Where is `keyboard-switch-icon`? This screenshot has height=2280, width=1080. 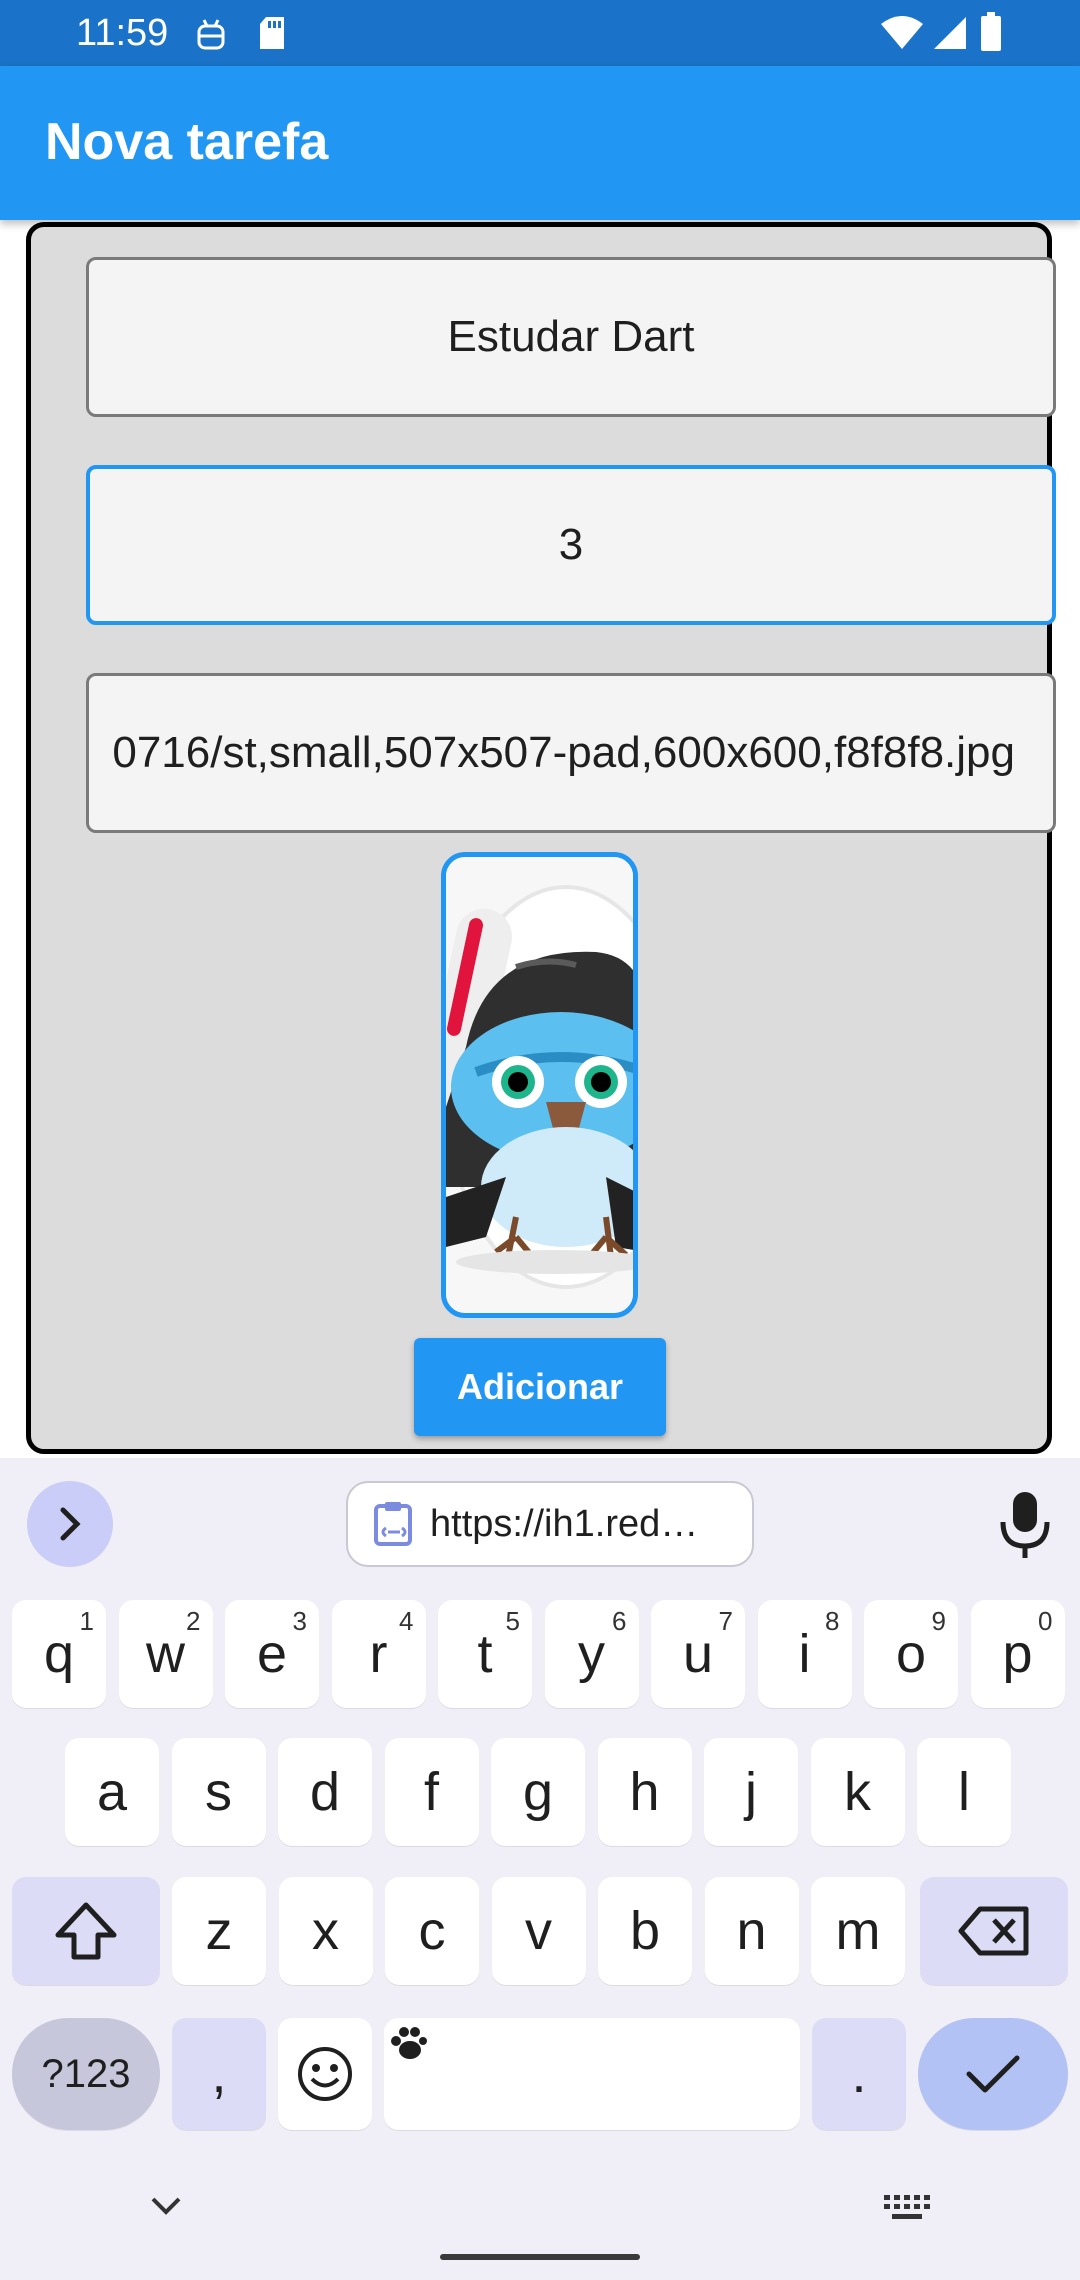
keyboard-switch-icon is located at coordinates (907, 2209).